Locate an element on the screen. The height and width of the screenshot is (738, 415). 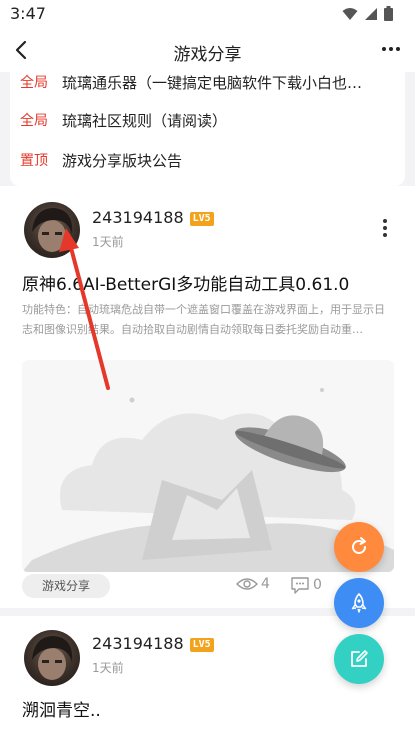
refresh-icon is located at coordinates (359, 545).